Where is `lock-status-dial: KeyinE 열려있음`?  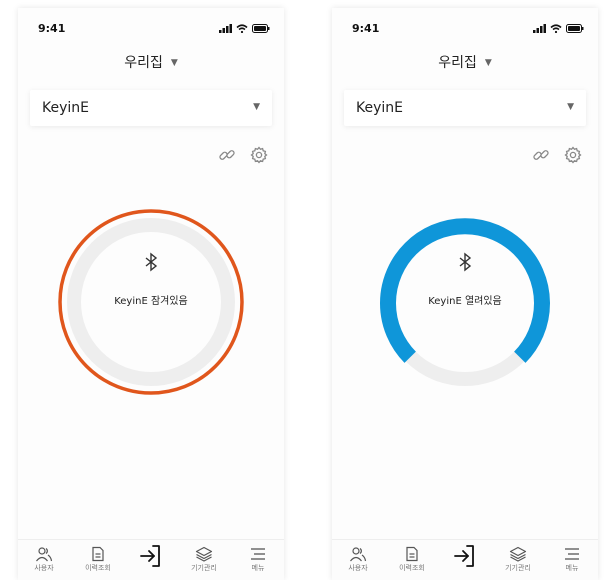
lock-status-dial: KeyinE 열려있음 is located at coordinates (465, 302).